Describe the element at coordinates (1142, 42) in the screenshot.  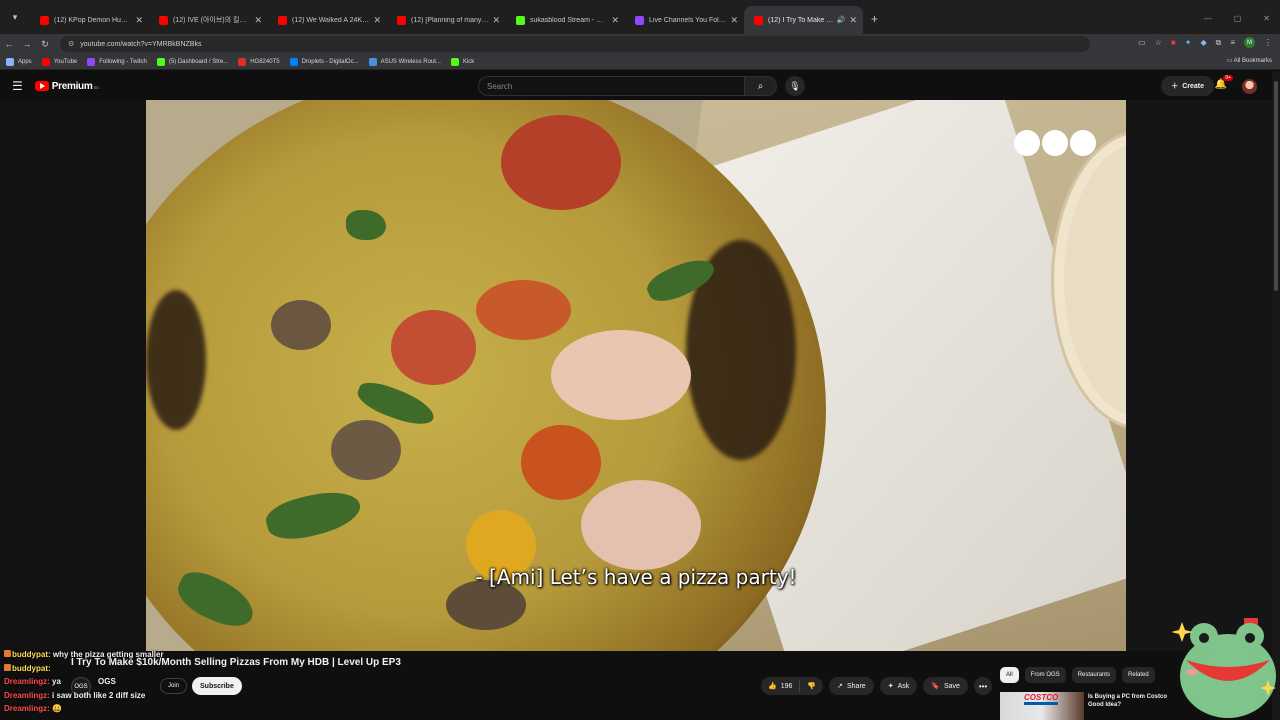
I see `cast-icon: ▭` at that location.